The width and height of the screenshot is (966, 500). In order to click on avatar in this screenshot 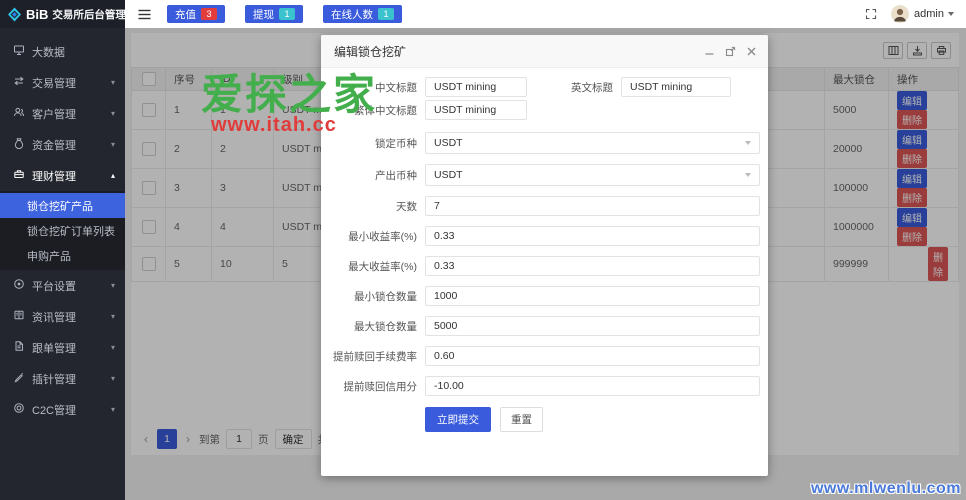, I will do `click(900, 14)`.